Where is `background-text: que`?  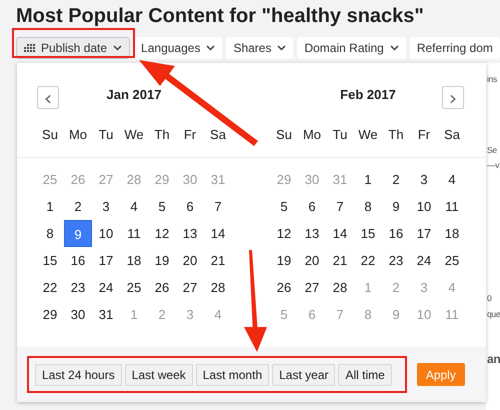
background-text: que is located at coordinates (493, 314).